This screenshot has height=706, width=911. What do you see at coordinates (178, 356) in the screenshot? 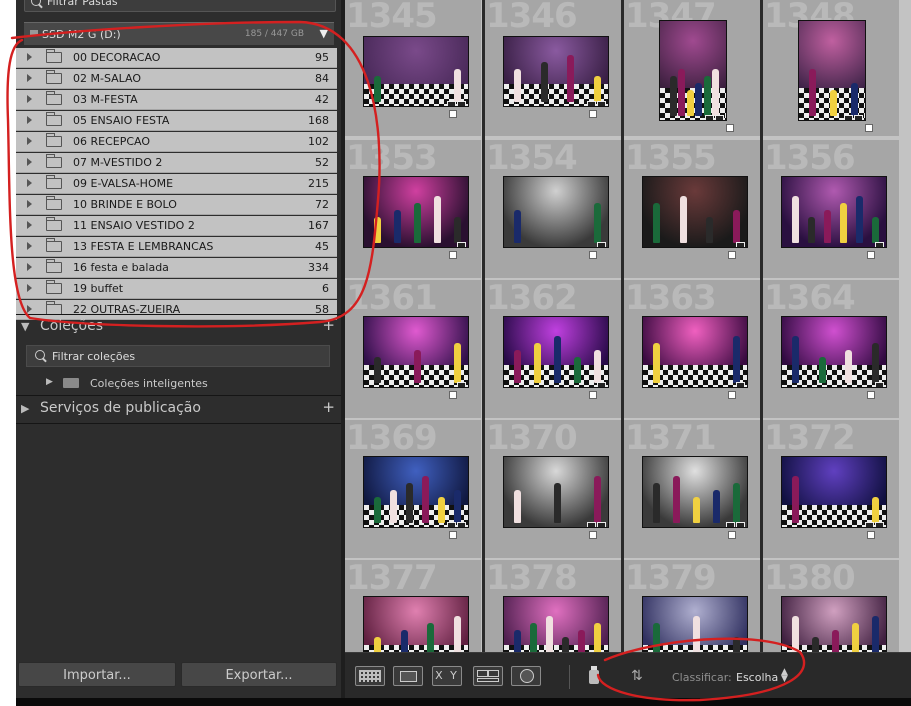
I see `filter-collections-input: Filtrar coleções` at bounding box center [178, 356].